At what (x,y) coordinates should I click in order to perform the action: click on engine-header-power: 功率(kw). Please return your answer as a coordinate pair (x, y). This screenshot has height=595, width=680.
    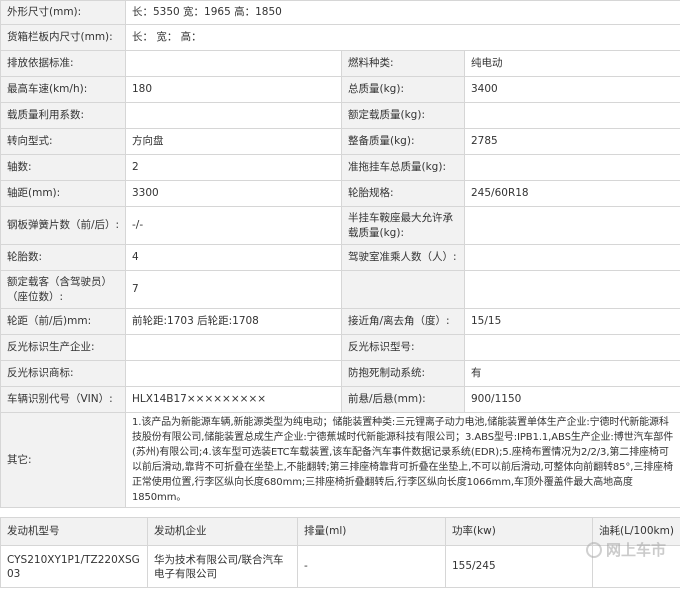
    Looking at the image, I should click on (519, 531).